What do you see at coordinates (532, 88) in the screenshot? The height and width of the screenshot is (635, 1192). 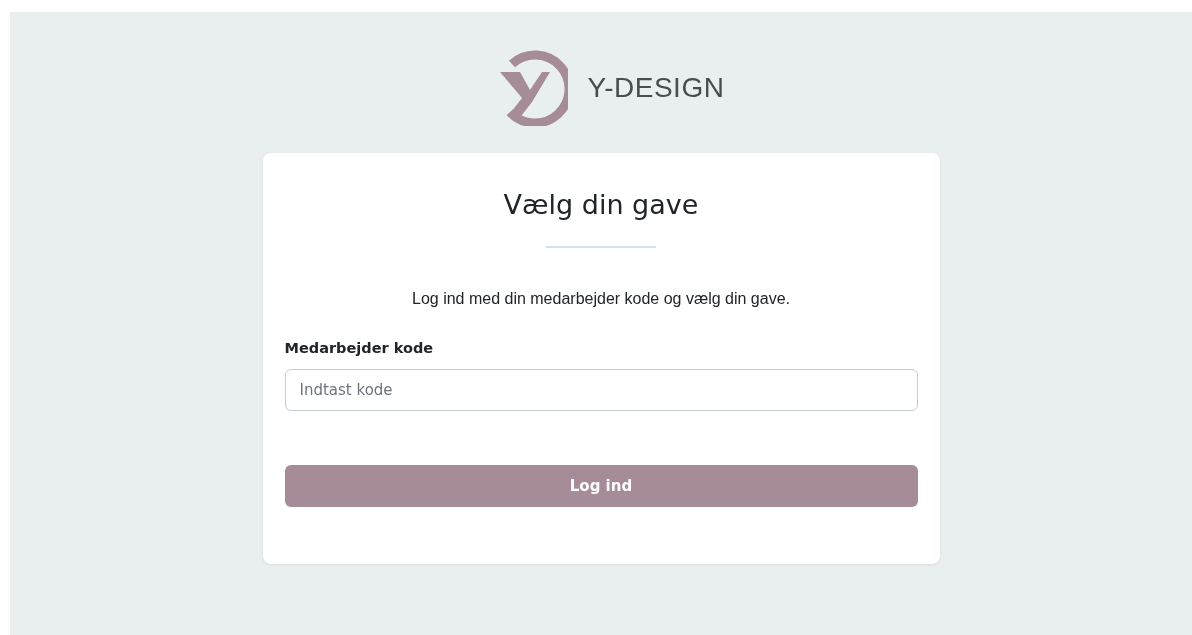 I see `logo-icon` at bounding box center [532, 88].